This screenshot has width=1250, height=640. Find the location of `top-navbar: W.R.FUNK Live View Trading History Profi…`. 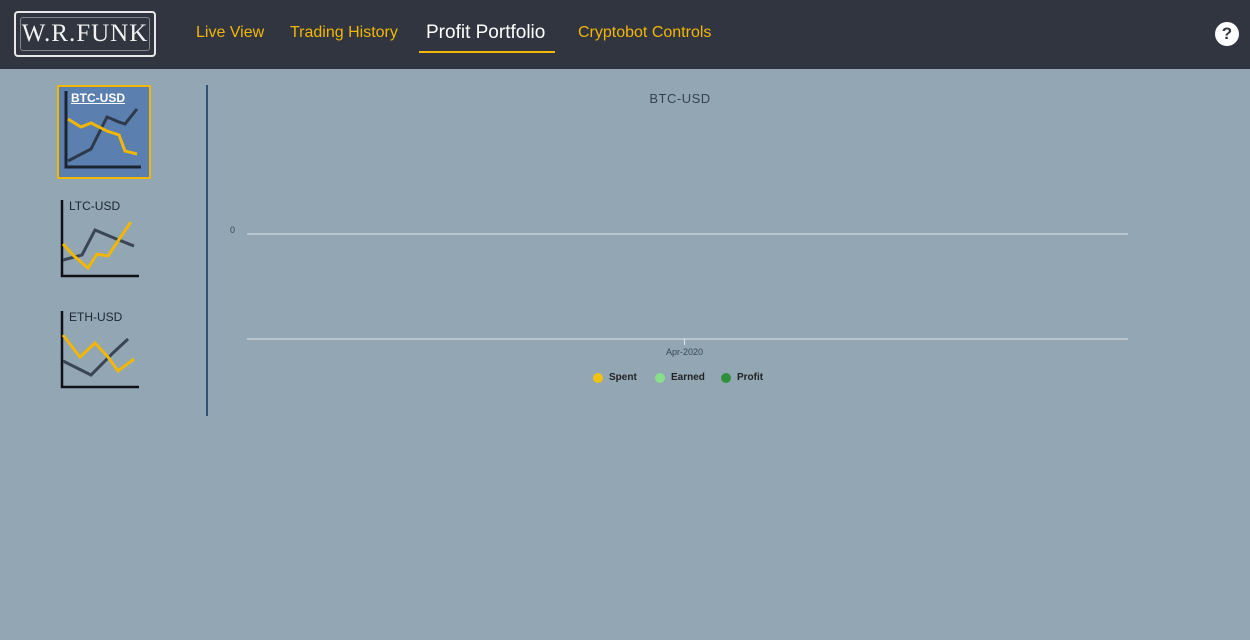

top-navbar: W.R.FUNK Live View Trading History Profi… is located at coordinates (625, 34).